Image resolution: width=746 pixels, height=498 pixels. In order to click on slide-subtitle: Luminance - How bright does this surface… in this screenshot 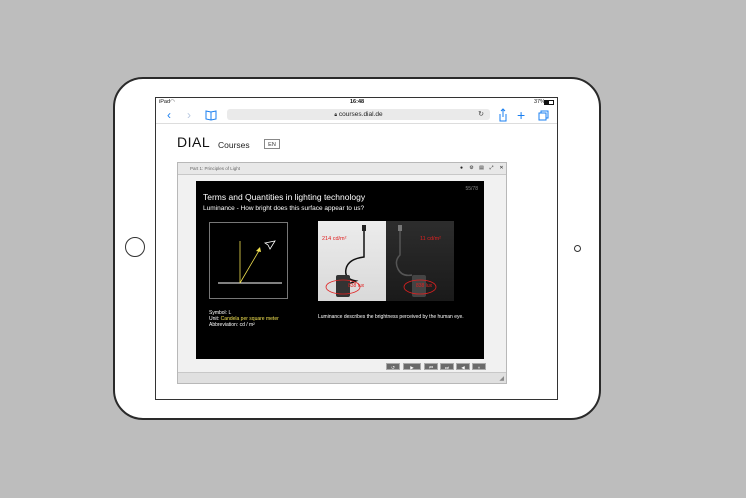, I will do `click(284, 208)`.